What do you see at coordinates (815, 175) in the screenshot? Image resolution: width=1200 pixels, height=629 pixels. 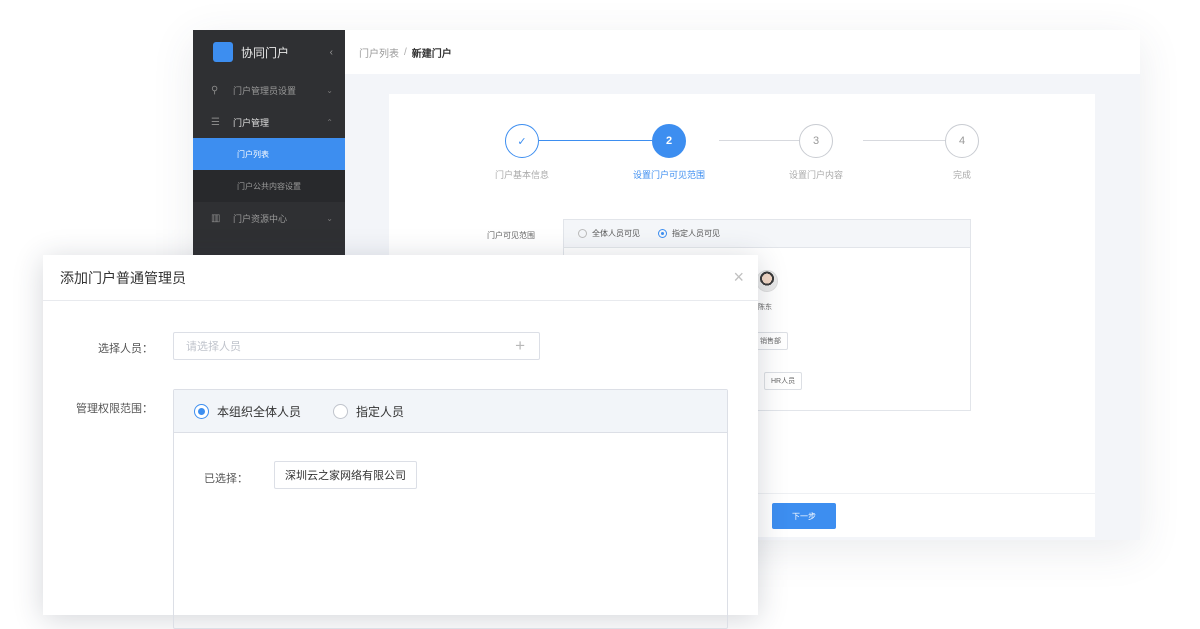 I see `step-3-label: 设置门户内容` at bounding box center [815, 175].